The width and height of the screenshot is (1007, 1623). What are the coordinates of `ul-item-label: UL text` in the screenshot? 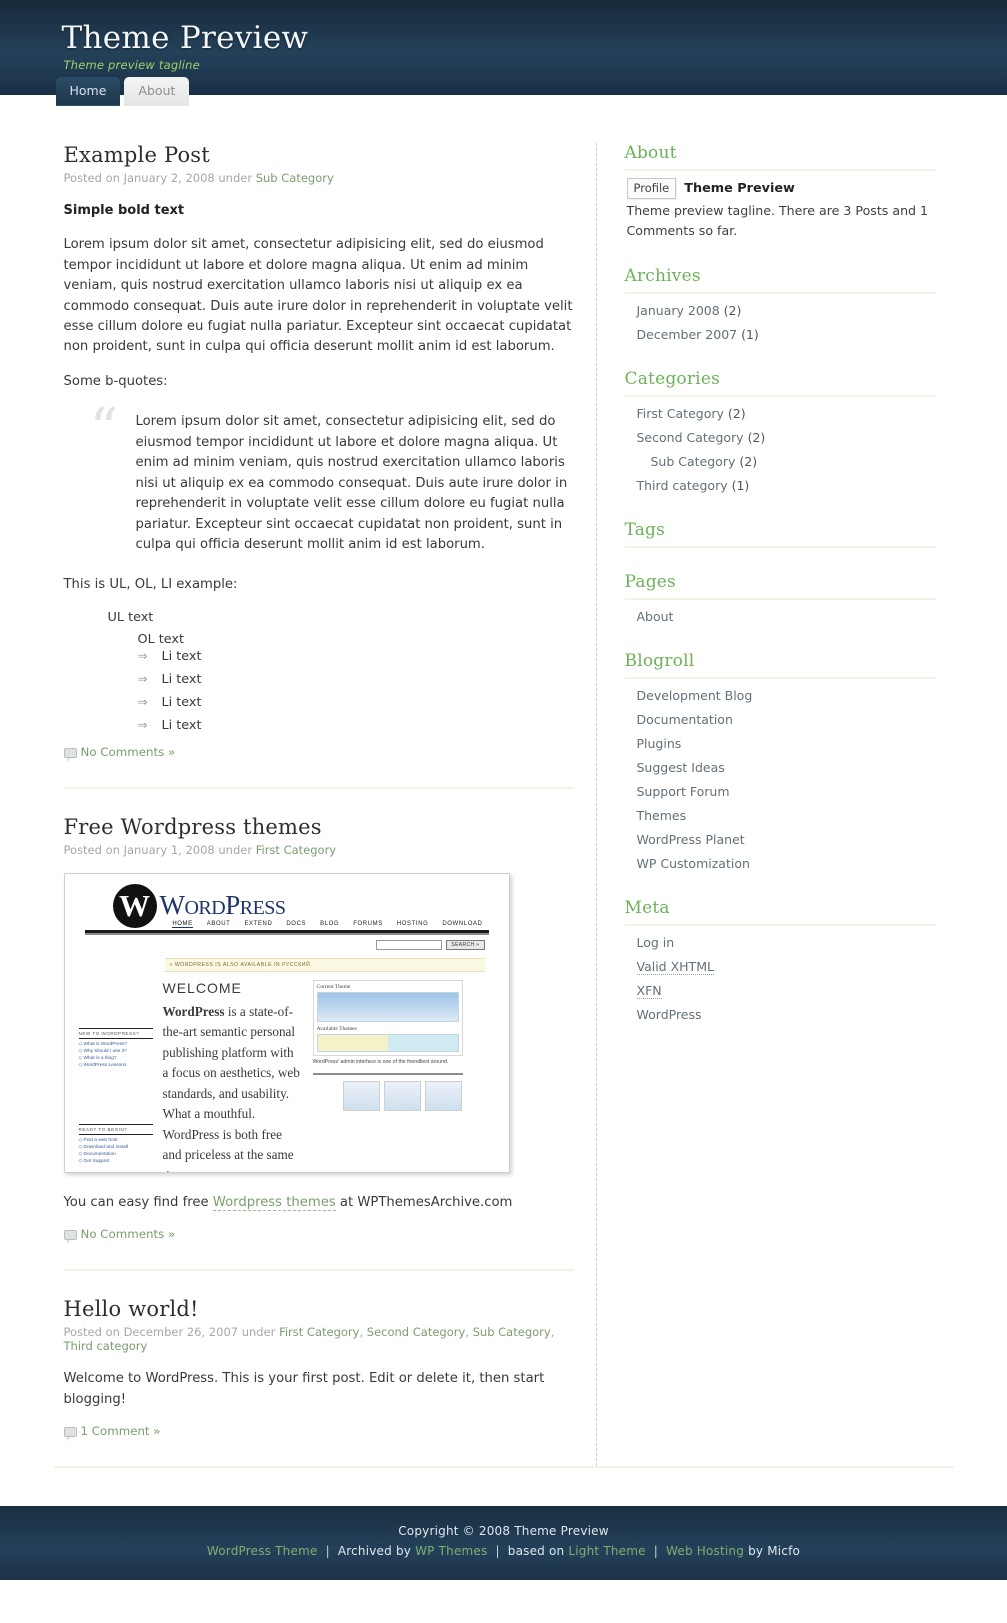 It's located at (130, 617).